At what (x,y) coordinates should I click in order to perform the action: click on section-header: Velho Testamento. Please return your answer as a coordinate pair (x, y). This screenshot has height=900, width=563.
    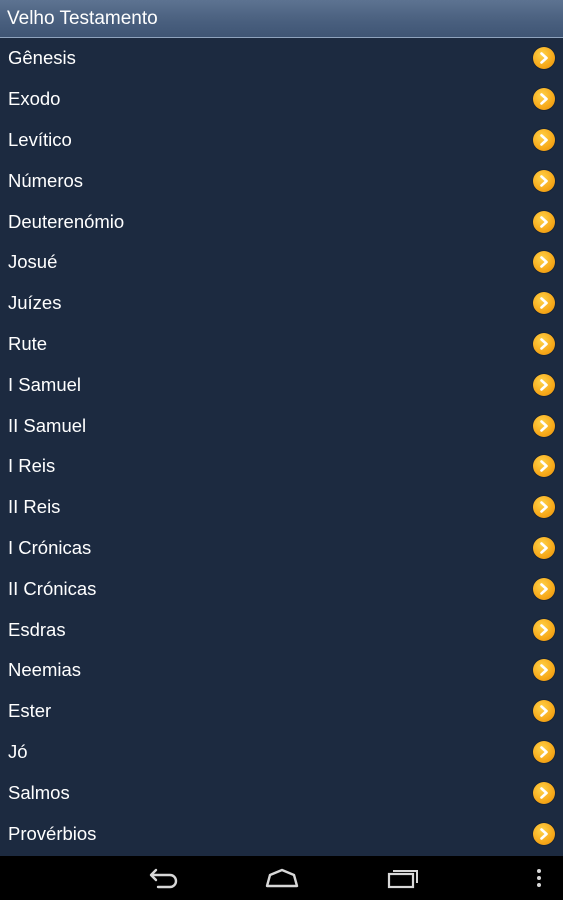
    Looking at the image, I should click on (281, 19).